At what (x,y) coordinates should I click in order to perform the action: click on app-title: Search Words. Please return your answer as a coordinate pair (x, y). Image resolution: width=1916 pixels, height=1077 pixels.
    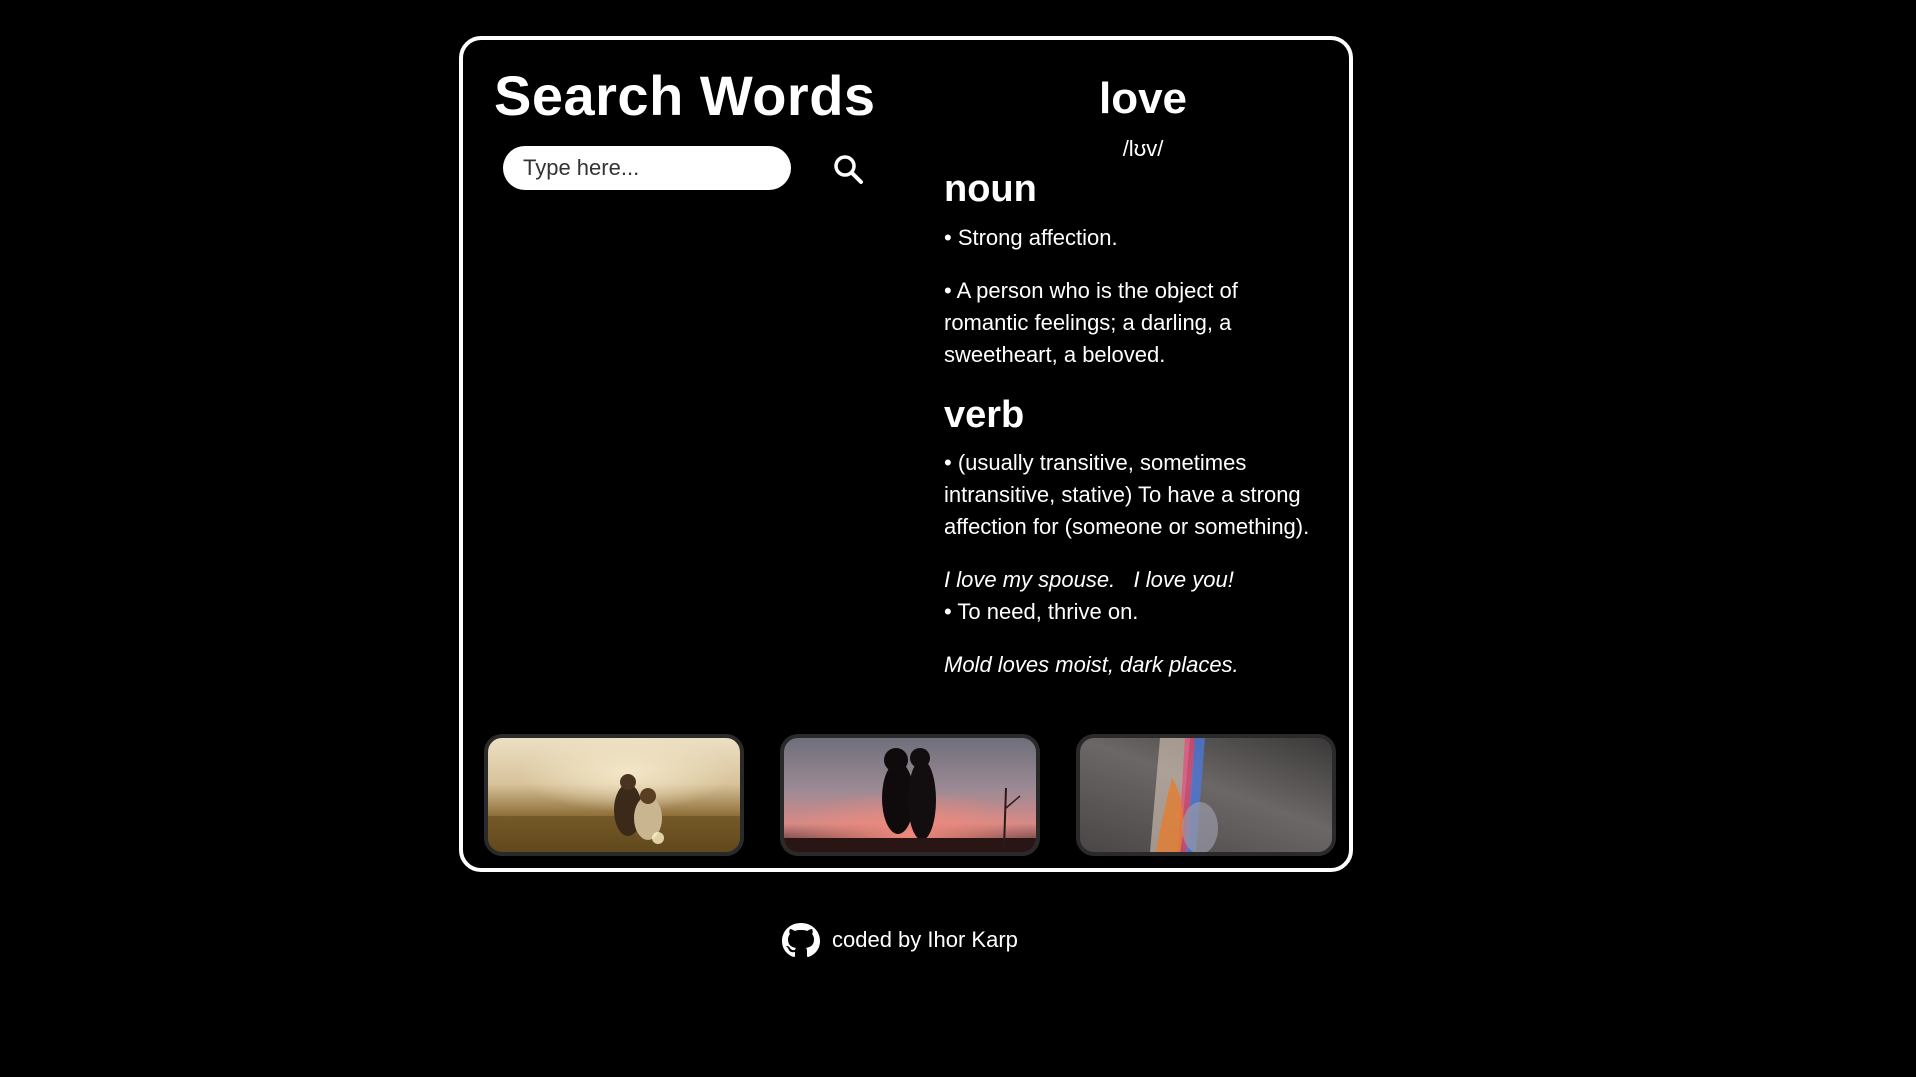
    Looking at the image, I should click on (685, 95).